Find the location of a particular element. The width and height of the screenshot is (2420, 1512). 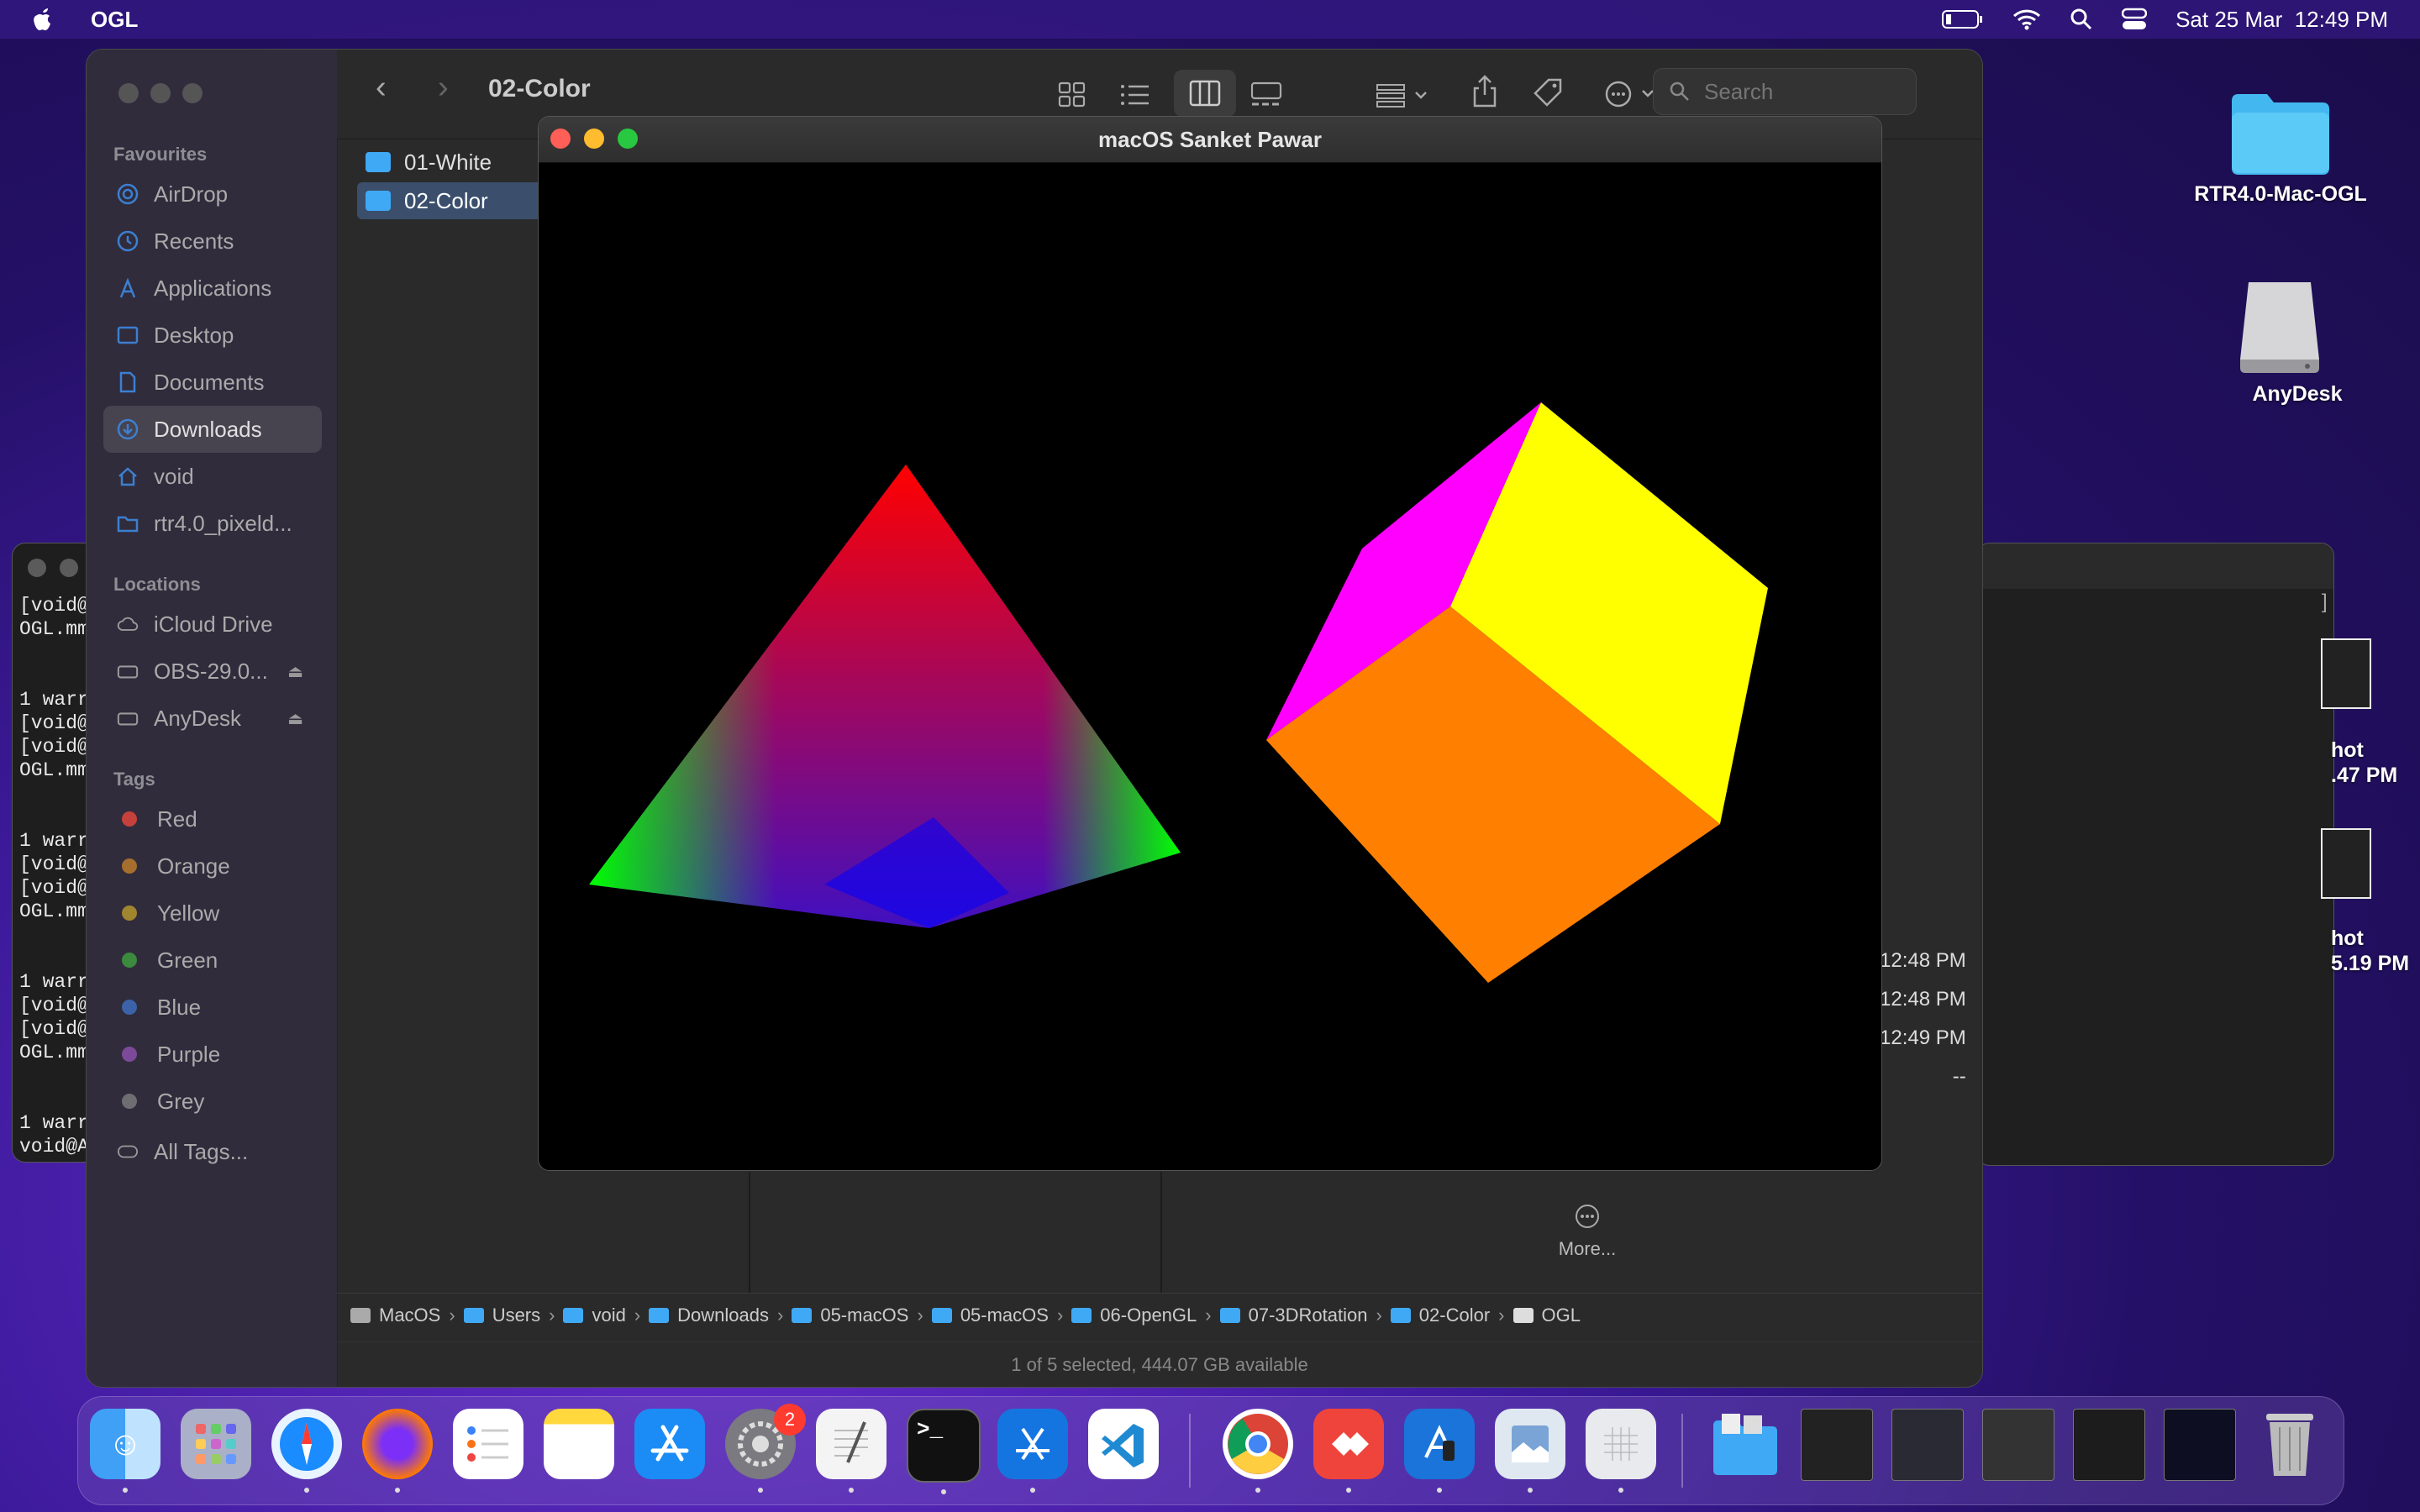

battery-icon is located at coordinates (1963, 19).